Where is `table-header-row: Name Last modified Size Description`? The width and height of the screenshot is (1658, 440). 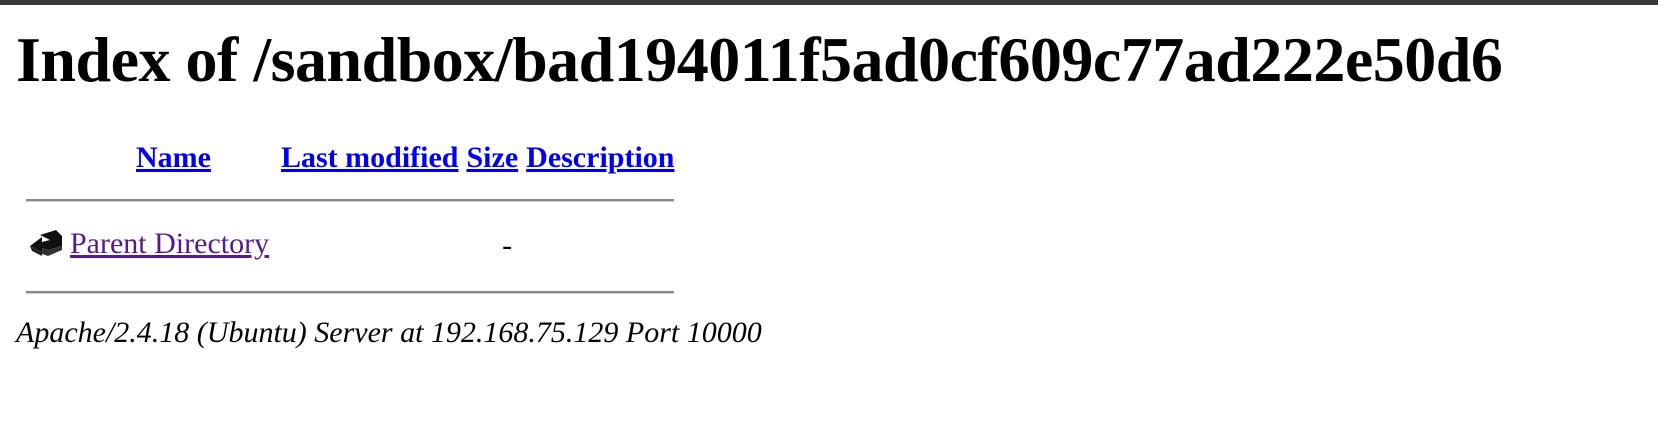
table-header-row: Name Last modified Size Description is located at coordinates (350, 158).